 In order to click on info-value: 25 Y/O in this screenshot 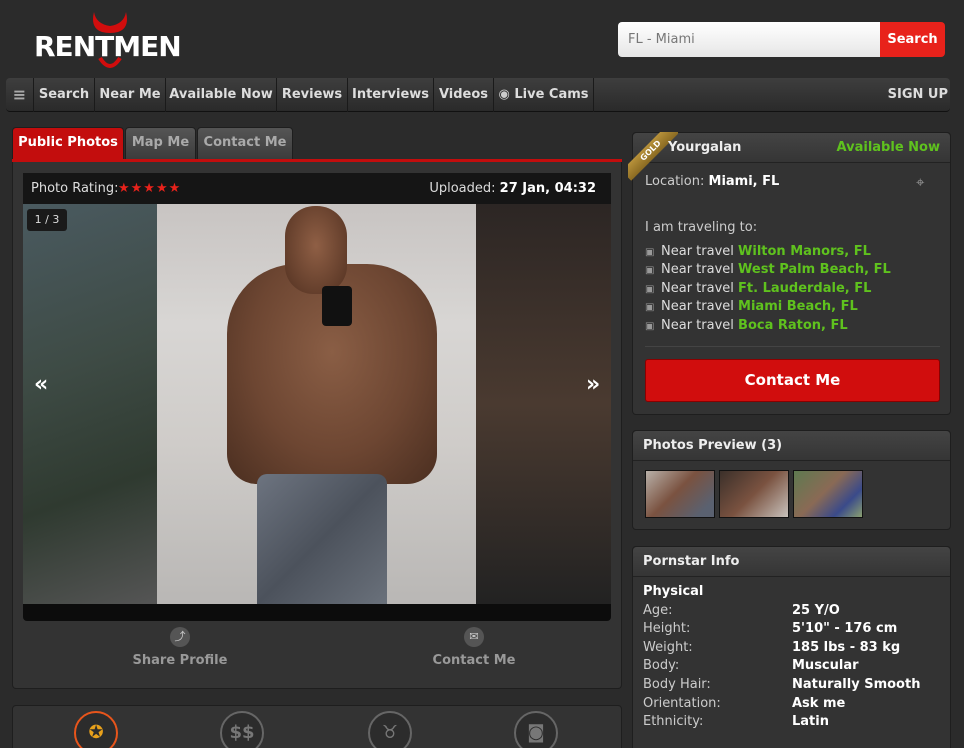, I will do `click(816, 610)`.